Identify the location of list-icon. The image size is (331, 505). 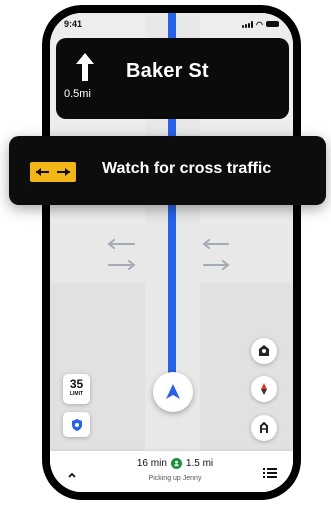
(270, 473).